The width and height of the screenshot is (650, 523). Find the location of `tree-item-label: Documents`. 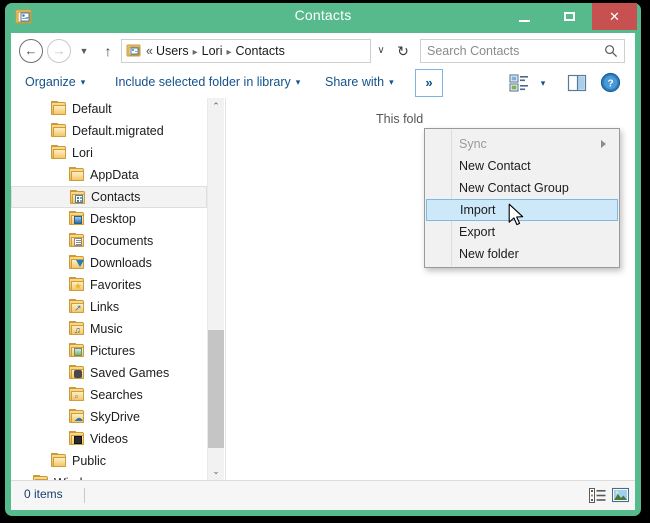

tree-item-label: Documents is located at coordinates (122, 241).